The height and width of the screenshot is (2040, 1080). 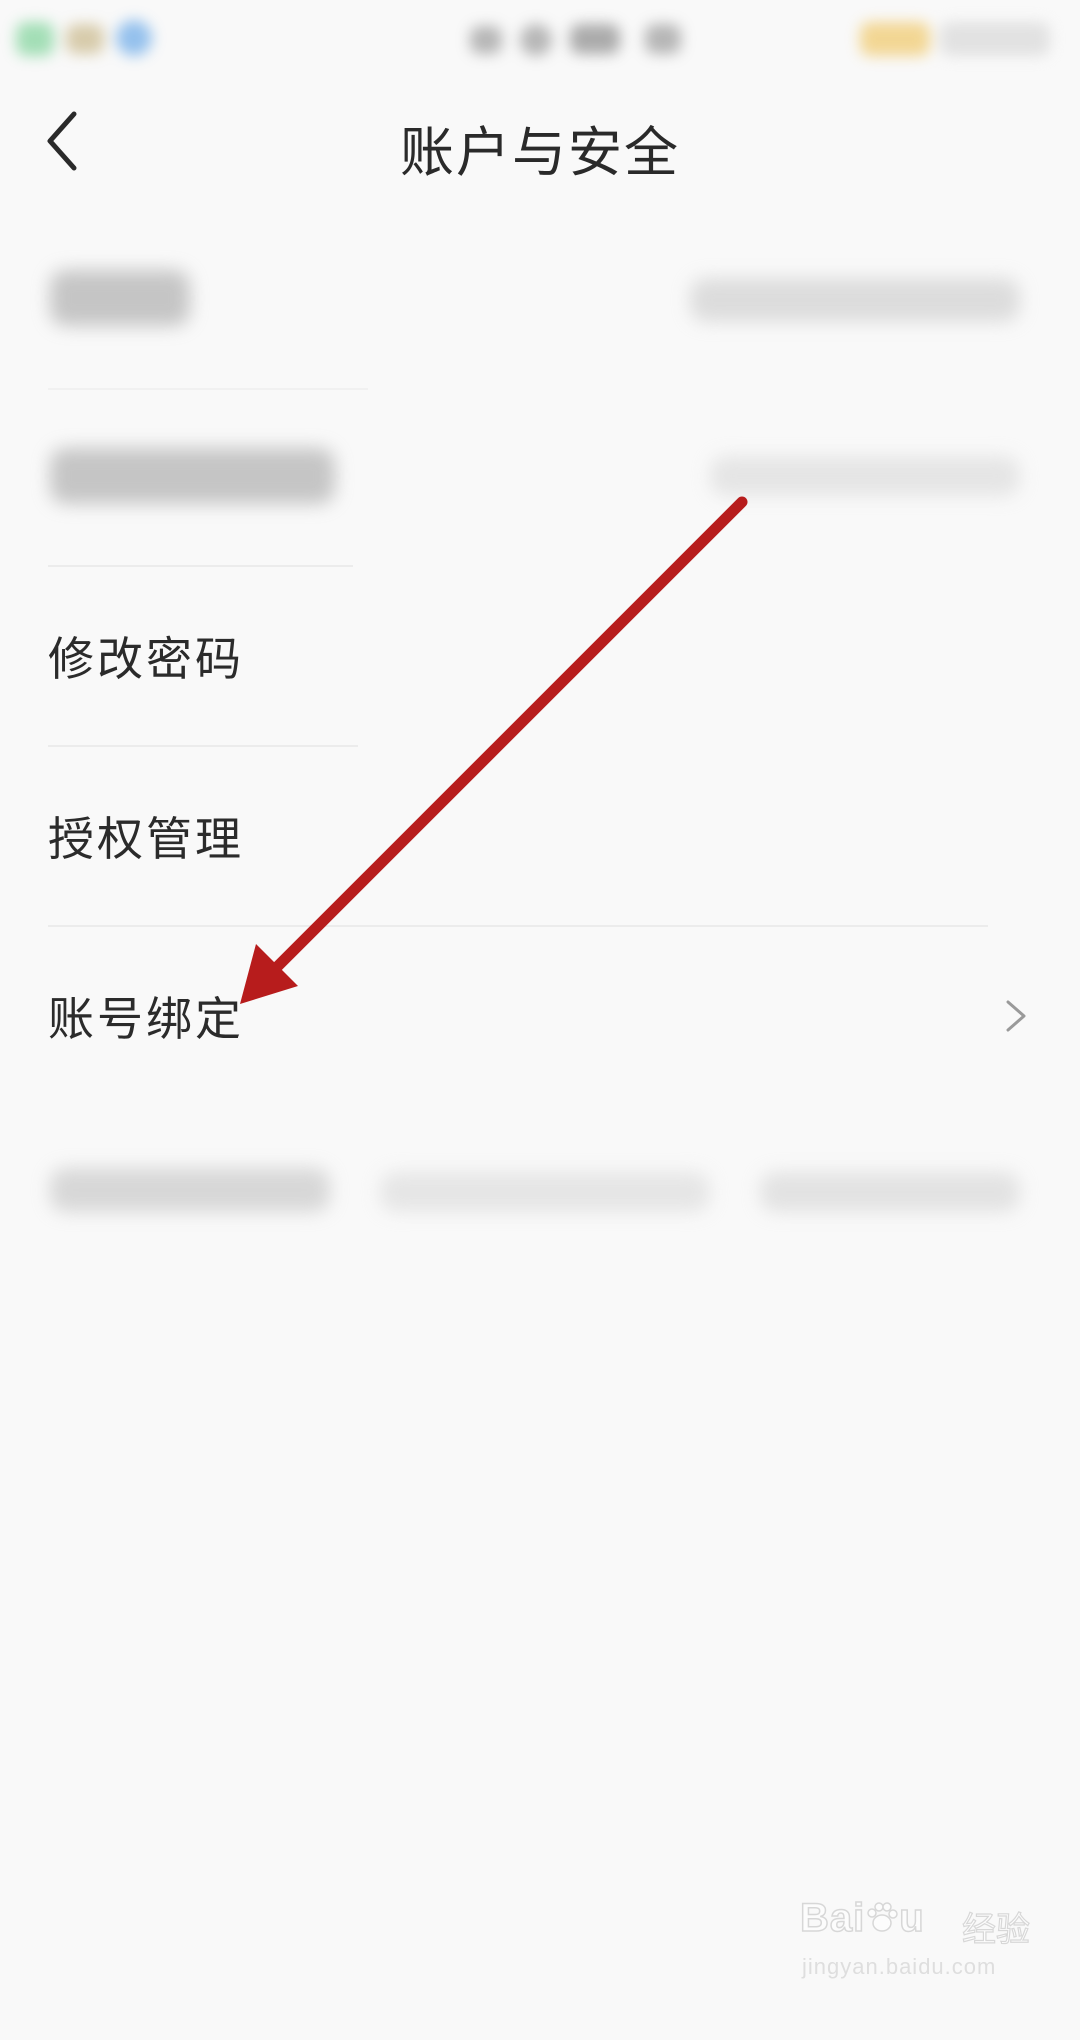 I want to click on app-notification-icon, so click(x=35, y=39).